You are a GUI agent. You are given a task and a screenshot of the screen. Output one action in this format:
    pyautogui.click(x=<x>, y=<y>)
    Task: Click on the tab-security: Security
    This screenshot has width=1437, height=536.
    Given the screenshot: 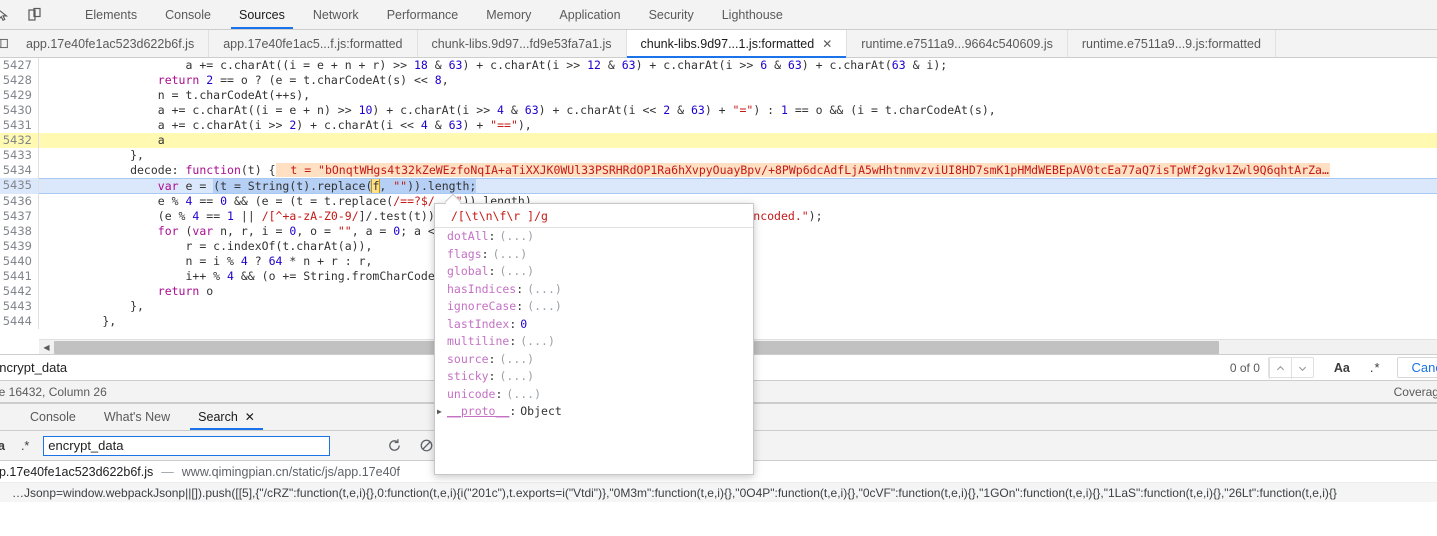 What is the action you would take?
    pyautogui.click(x=671, y=14)
    